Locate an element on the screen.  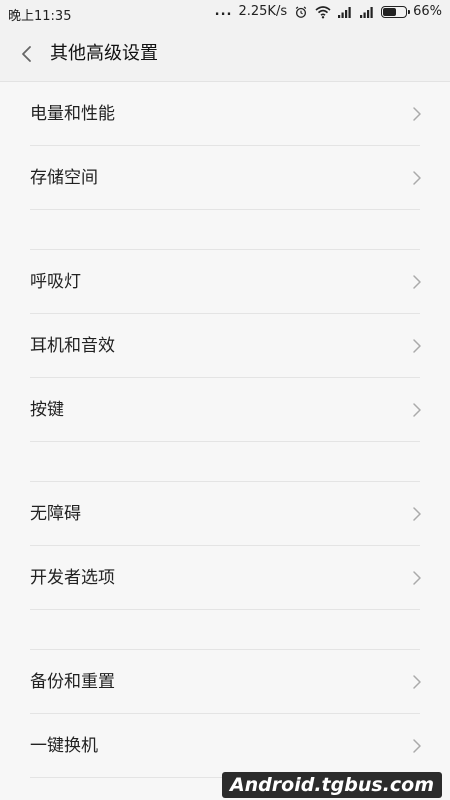
setting-label: 一键换机 is located at coordinates (64, 746).